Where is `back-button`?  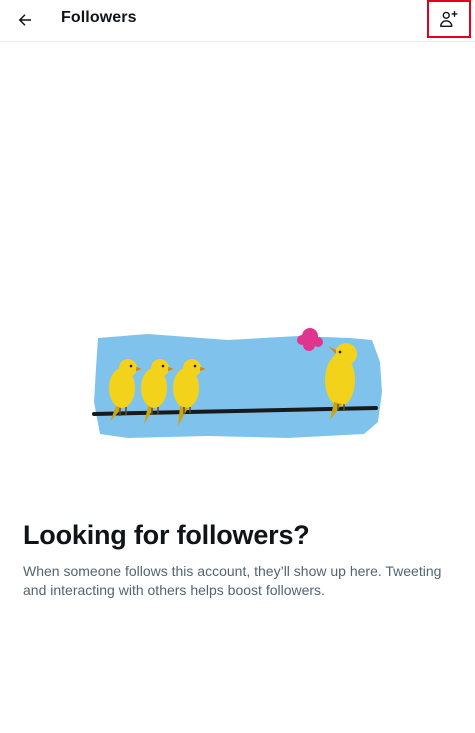 back-button is located at coordinates (25, 20).